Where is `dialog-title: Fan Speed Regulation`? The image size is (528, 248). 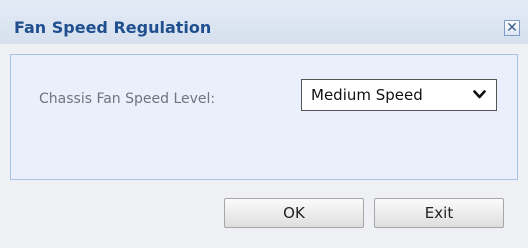 dialog-title: Fan Speed Regulation is located at coordinates (113, 27).